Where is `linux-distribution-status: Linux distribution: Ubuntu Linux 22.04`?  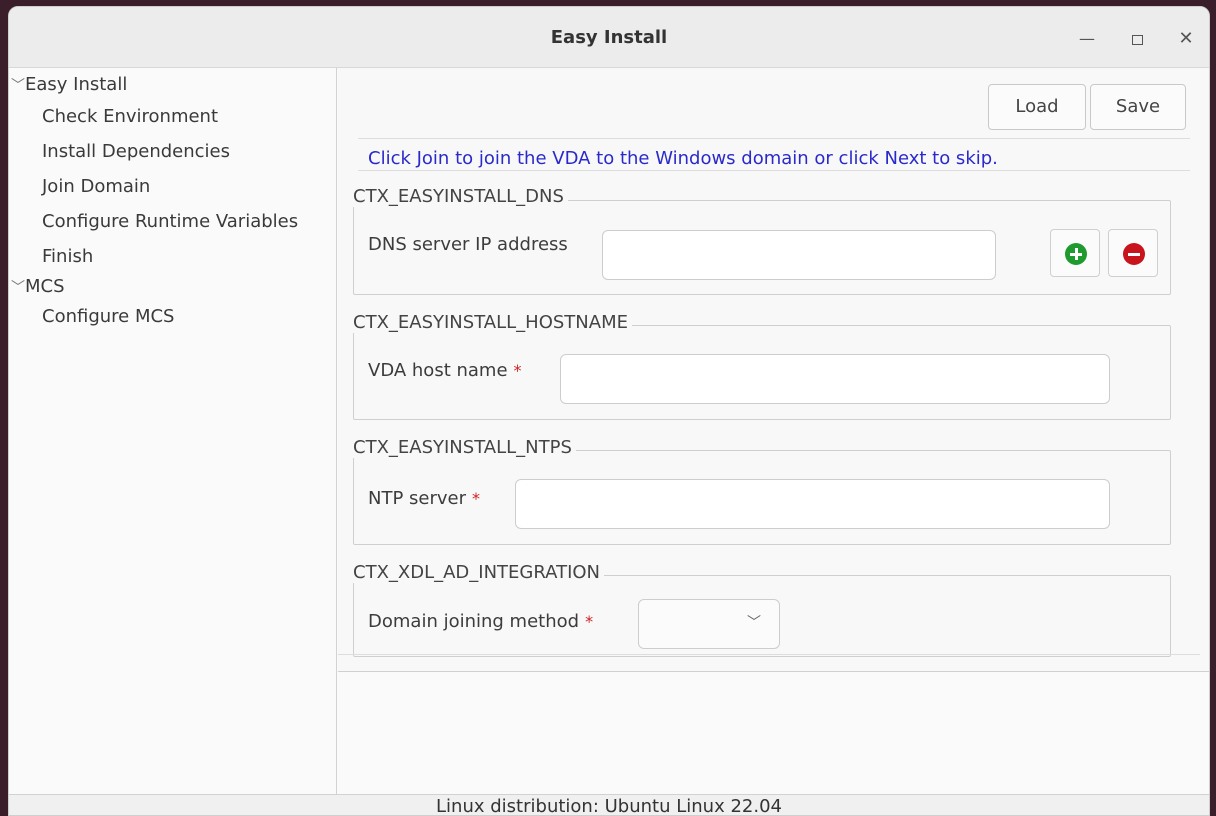
linux-distribution-status: Linux distribution: Ubuntu Linux 22.04 is located at coordinates (609, 806).